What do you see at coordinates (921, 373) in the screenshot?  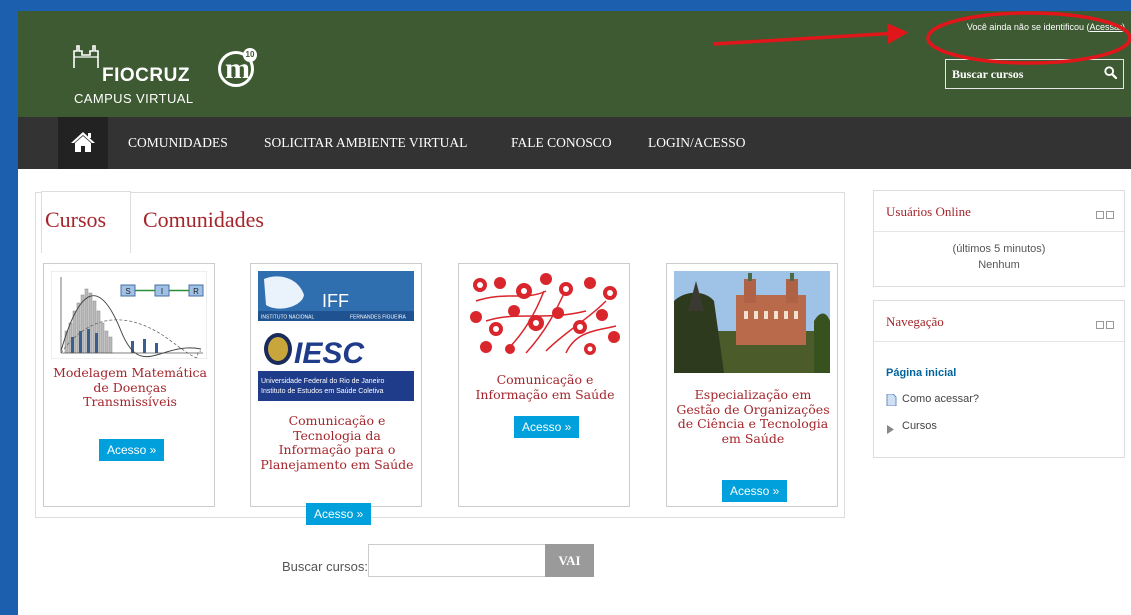 I see `nav-home-link: Página inicial` at bounding box center [921, 373].